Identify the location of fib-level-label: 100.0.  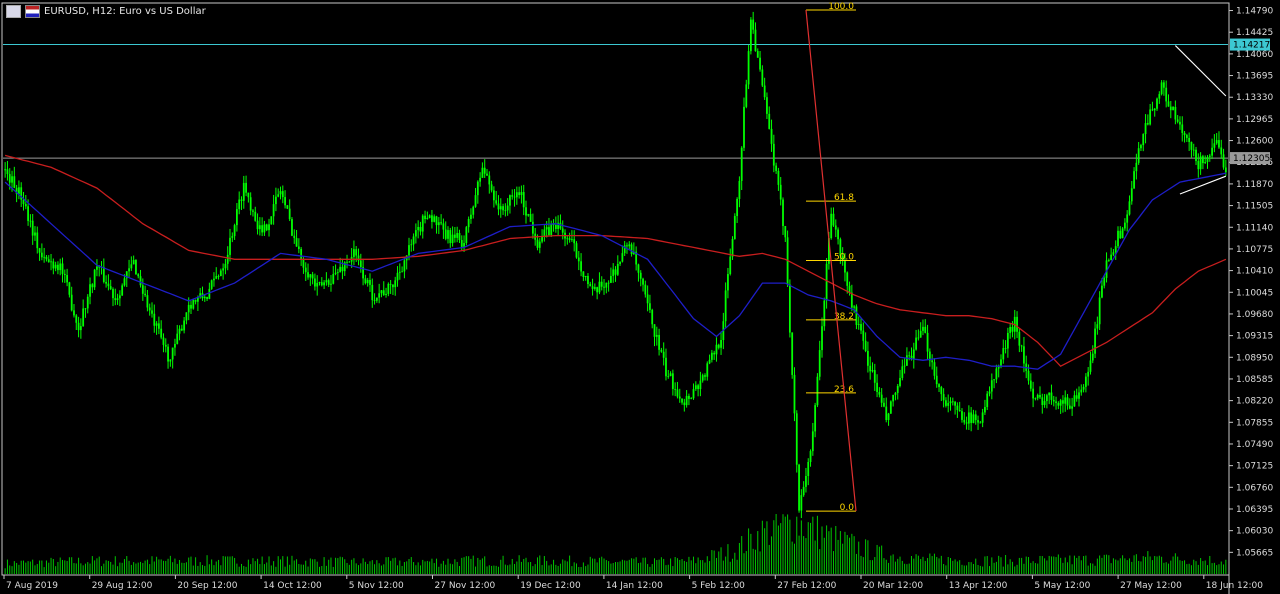
(841, 7).